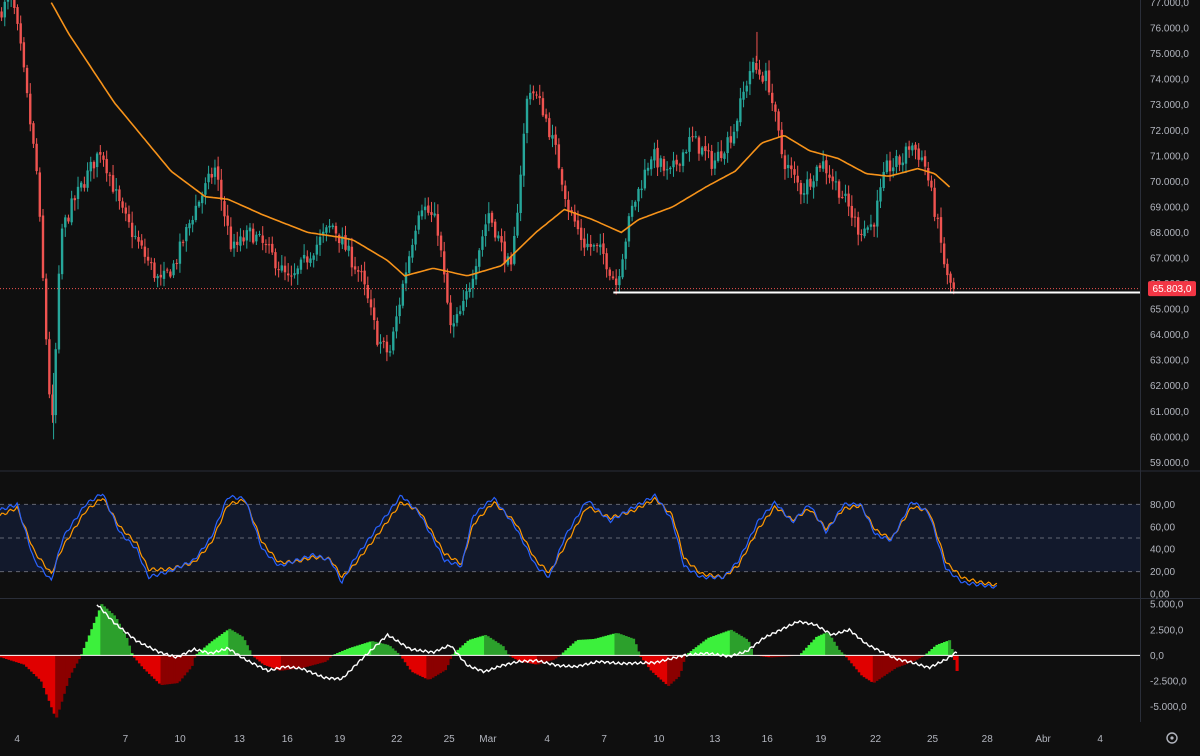 This screenshot has height=756, width=1200. Describe the element at coordinates (288, 739) in the screenshot. I see `time-axis-tick: 16` at that location.